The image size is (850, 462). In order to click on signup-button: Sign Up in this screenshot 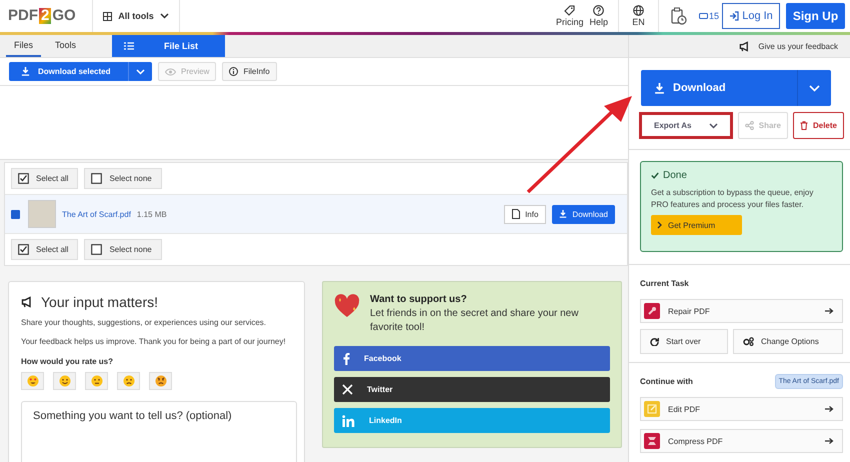, I will do `click(815, 16)`.